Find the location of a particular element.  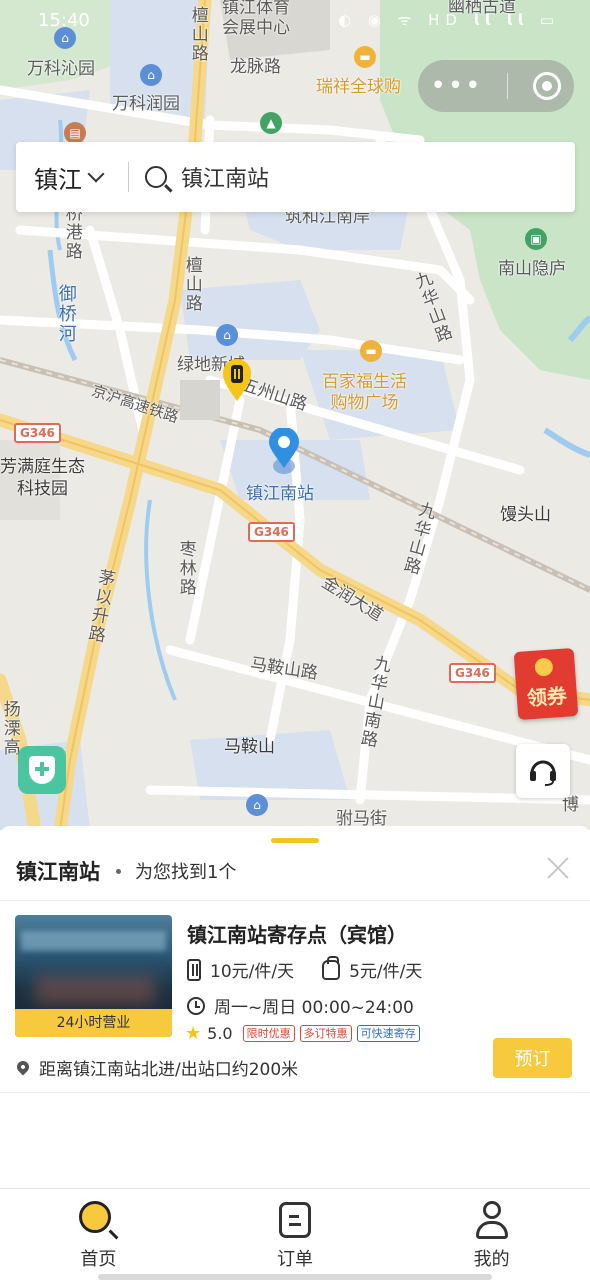

bottom-tab-bar: 首页 订单 我的 is located at coordinates (295, 1234).